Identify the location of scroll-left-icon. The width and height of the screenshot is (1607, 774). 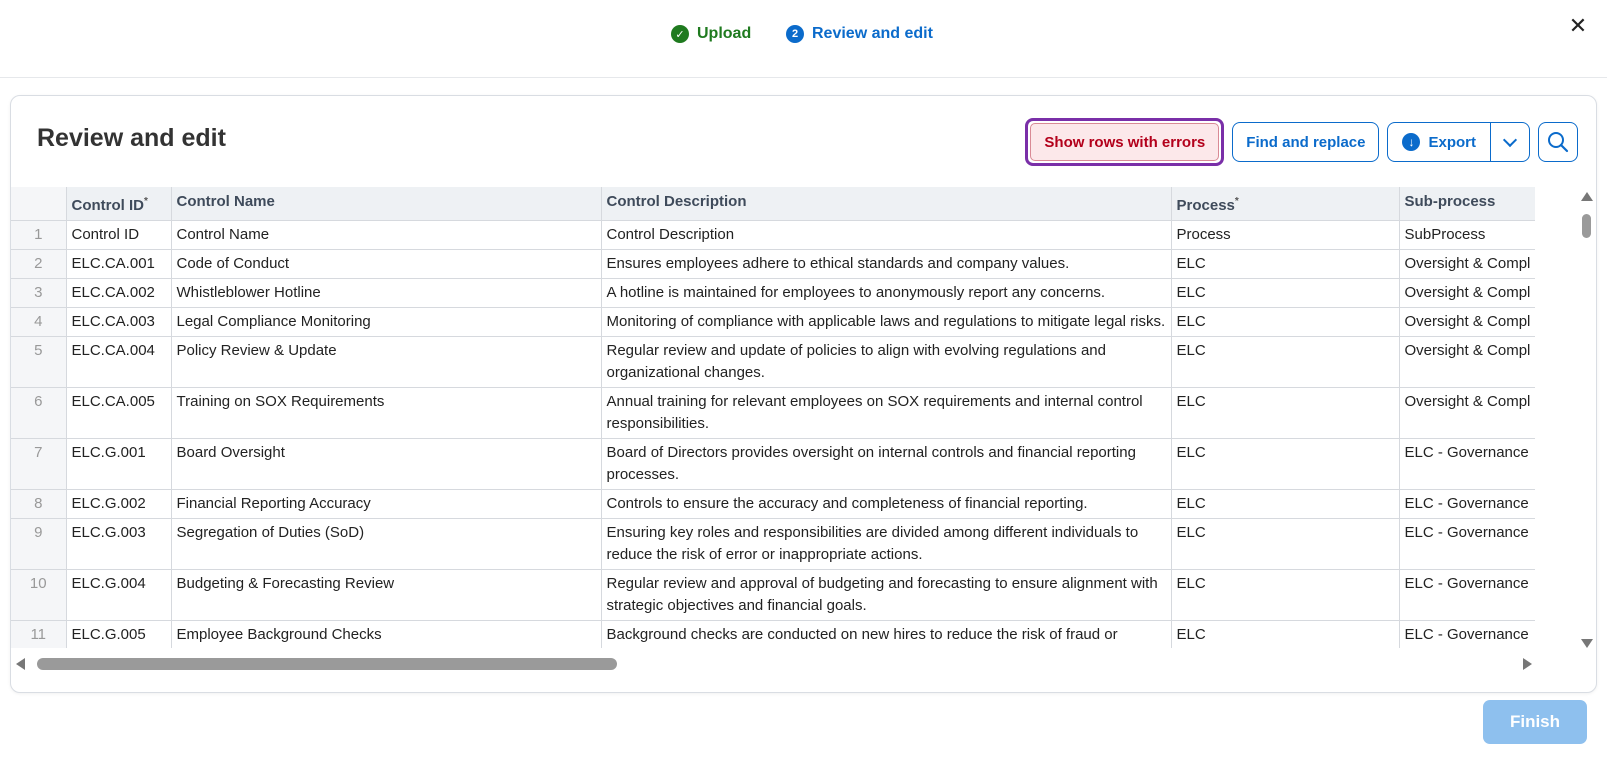
(20, 664).